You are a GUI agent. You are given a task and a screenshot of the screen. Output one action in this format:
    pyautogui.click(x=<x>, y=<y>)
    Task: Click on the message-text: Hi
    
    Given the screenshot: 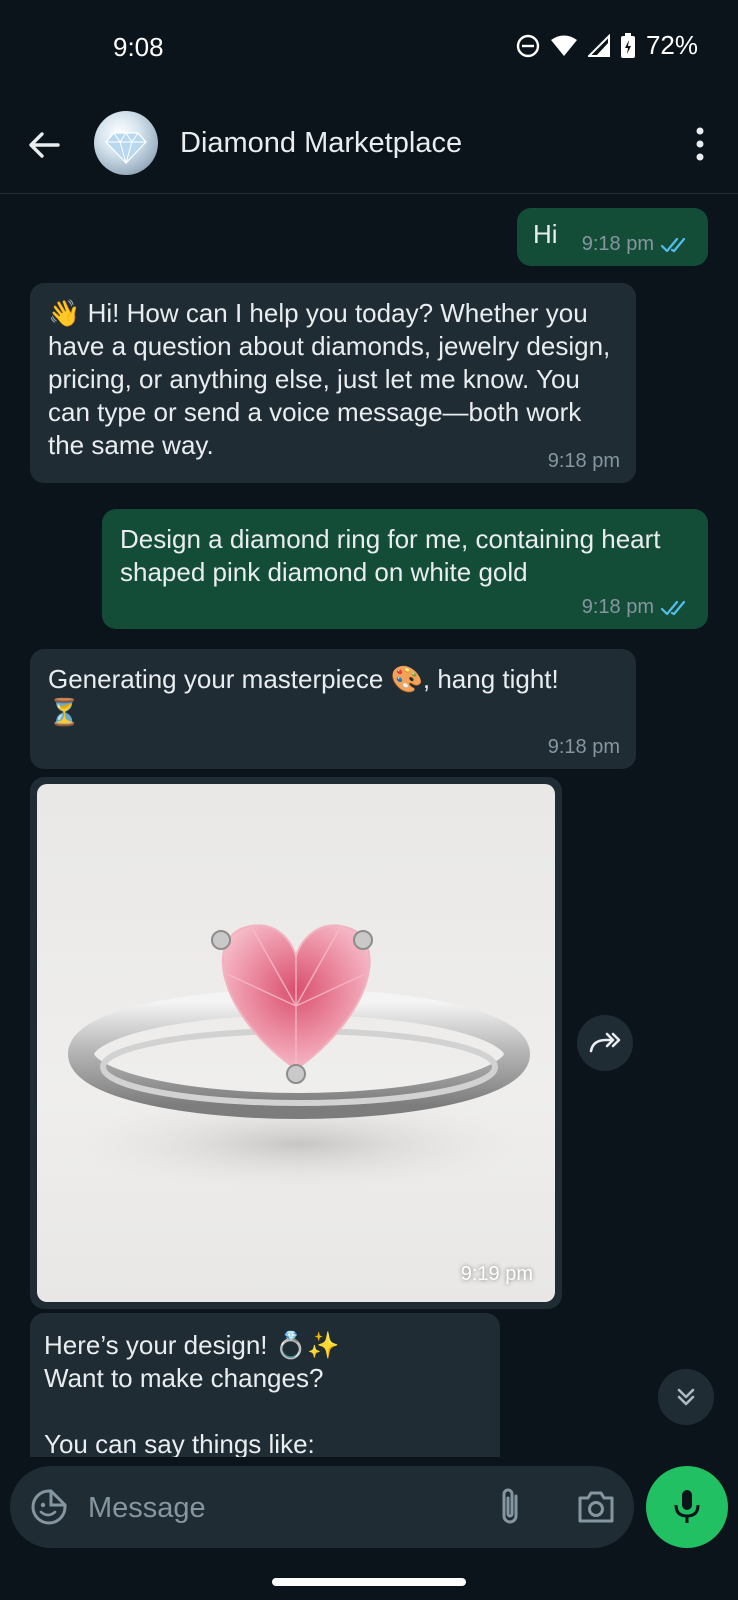 What is the action you would take?
    pyautogui.click(x=545, y=234)
    